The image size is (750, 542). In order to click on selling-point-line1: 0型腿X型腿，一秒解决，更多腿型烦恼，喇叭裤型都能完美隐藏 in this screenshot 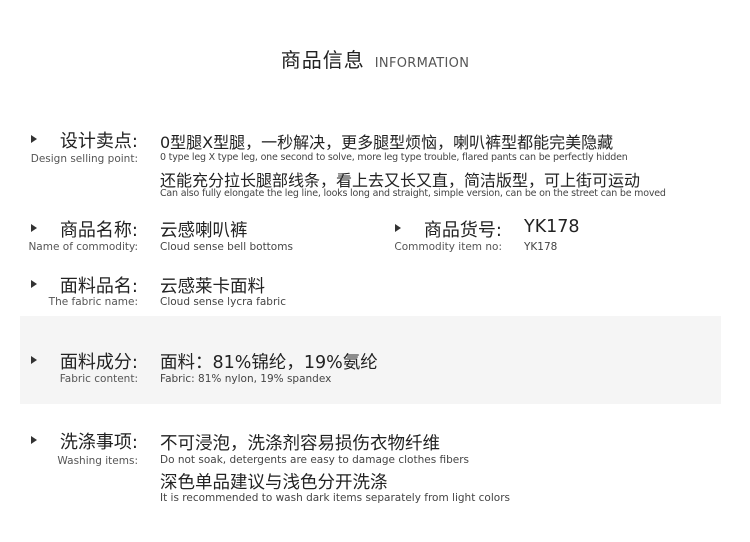, I will do `click(387, 142)`.